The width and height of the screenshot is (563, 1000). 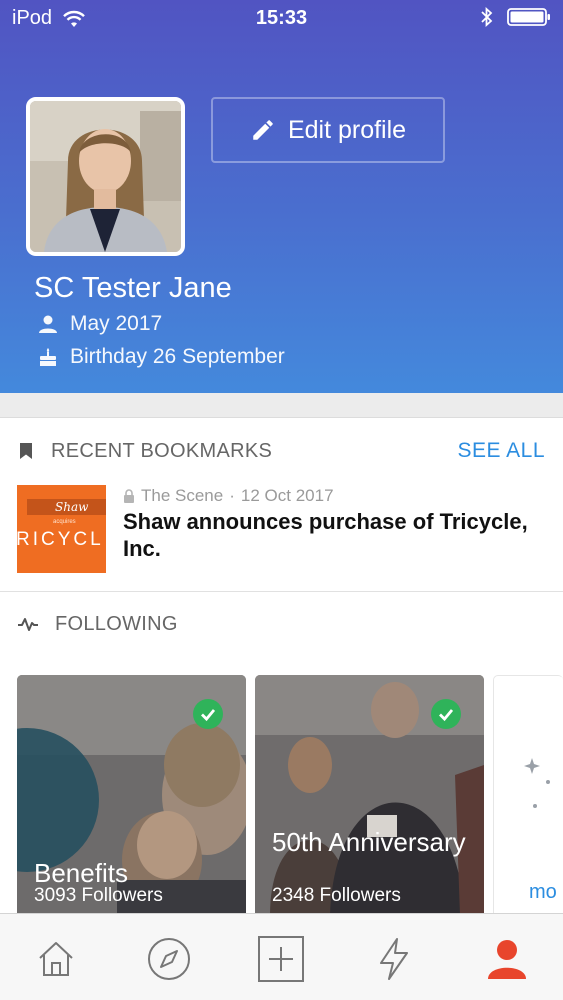 What do you see at coordinates (116, 323) in the screenshot?
I see `joined-date: May 2017` at bounding box center [116, 323].